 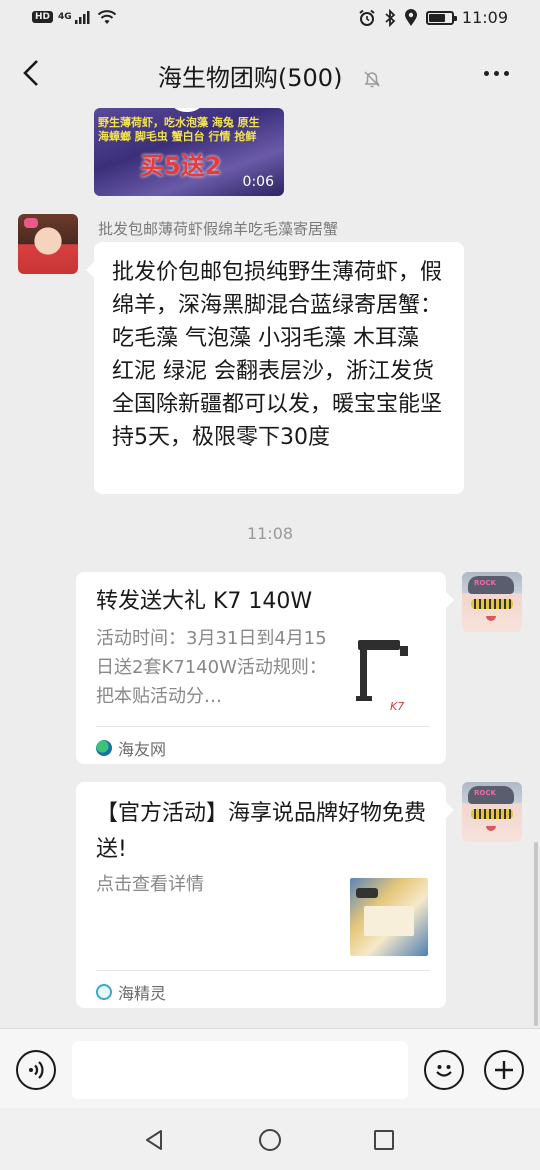 I want to click on network-type: 4G, so click(x=65, y=17).